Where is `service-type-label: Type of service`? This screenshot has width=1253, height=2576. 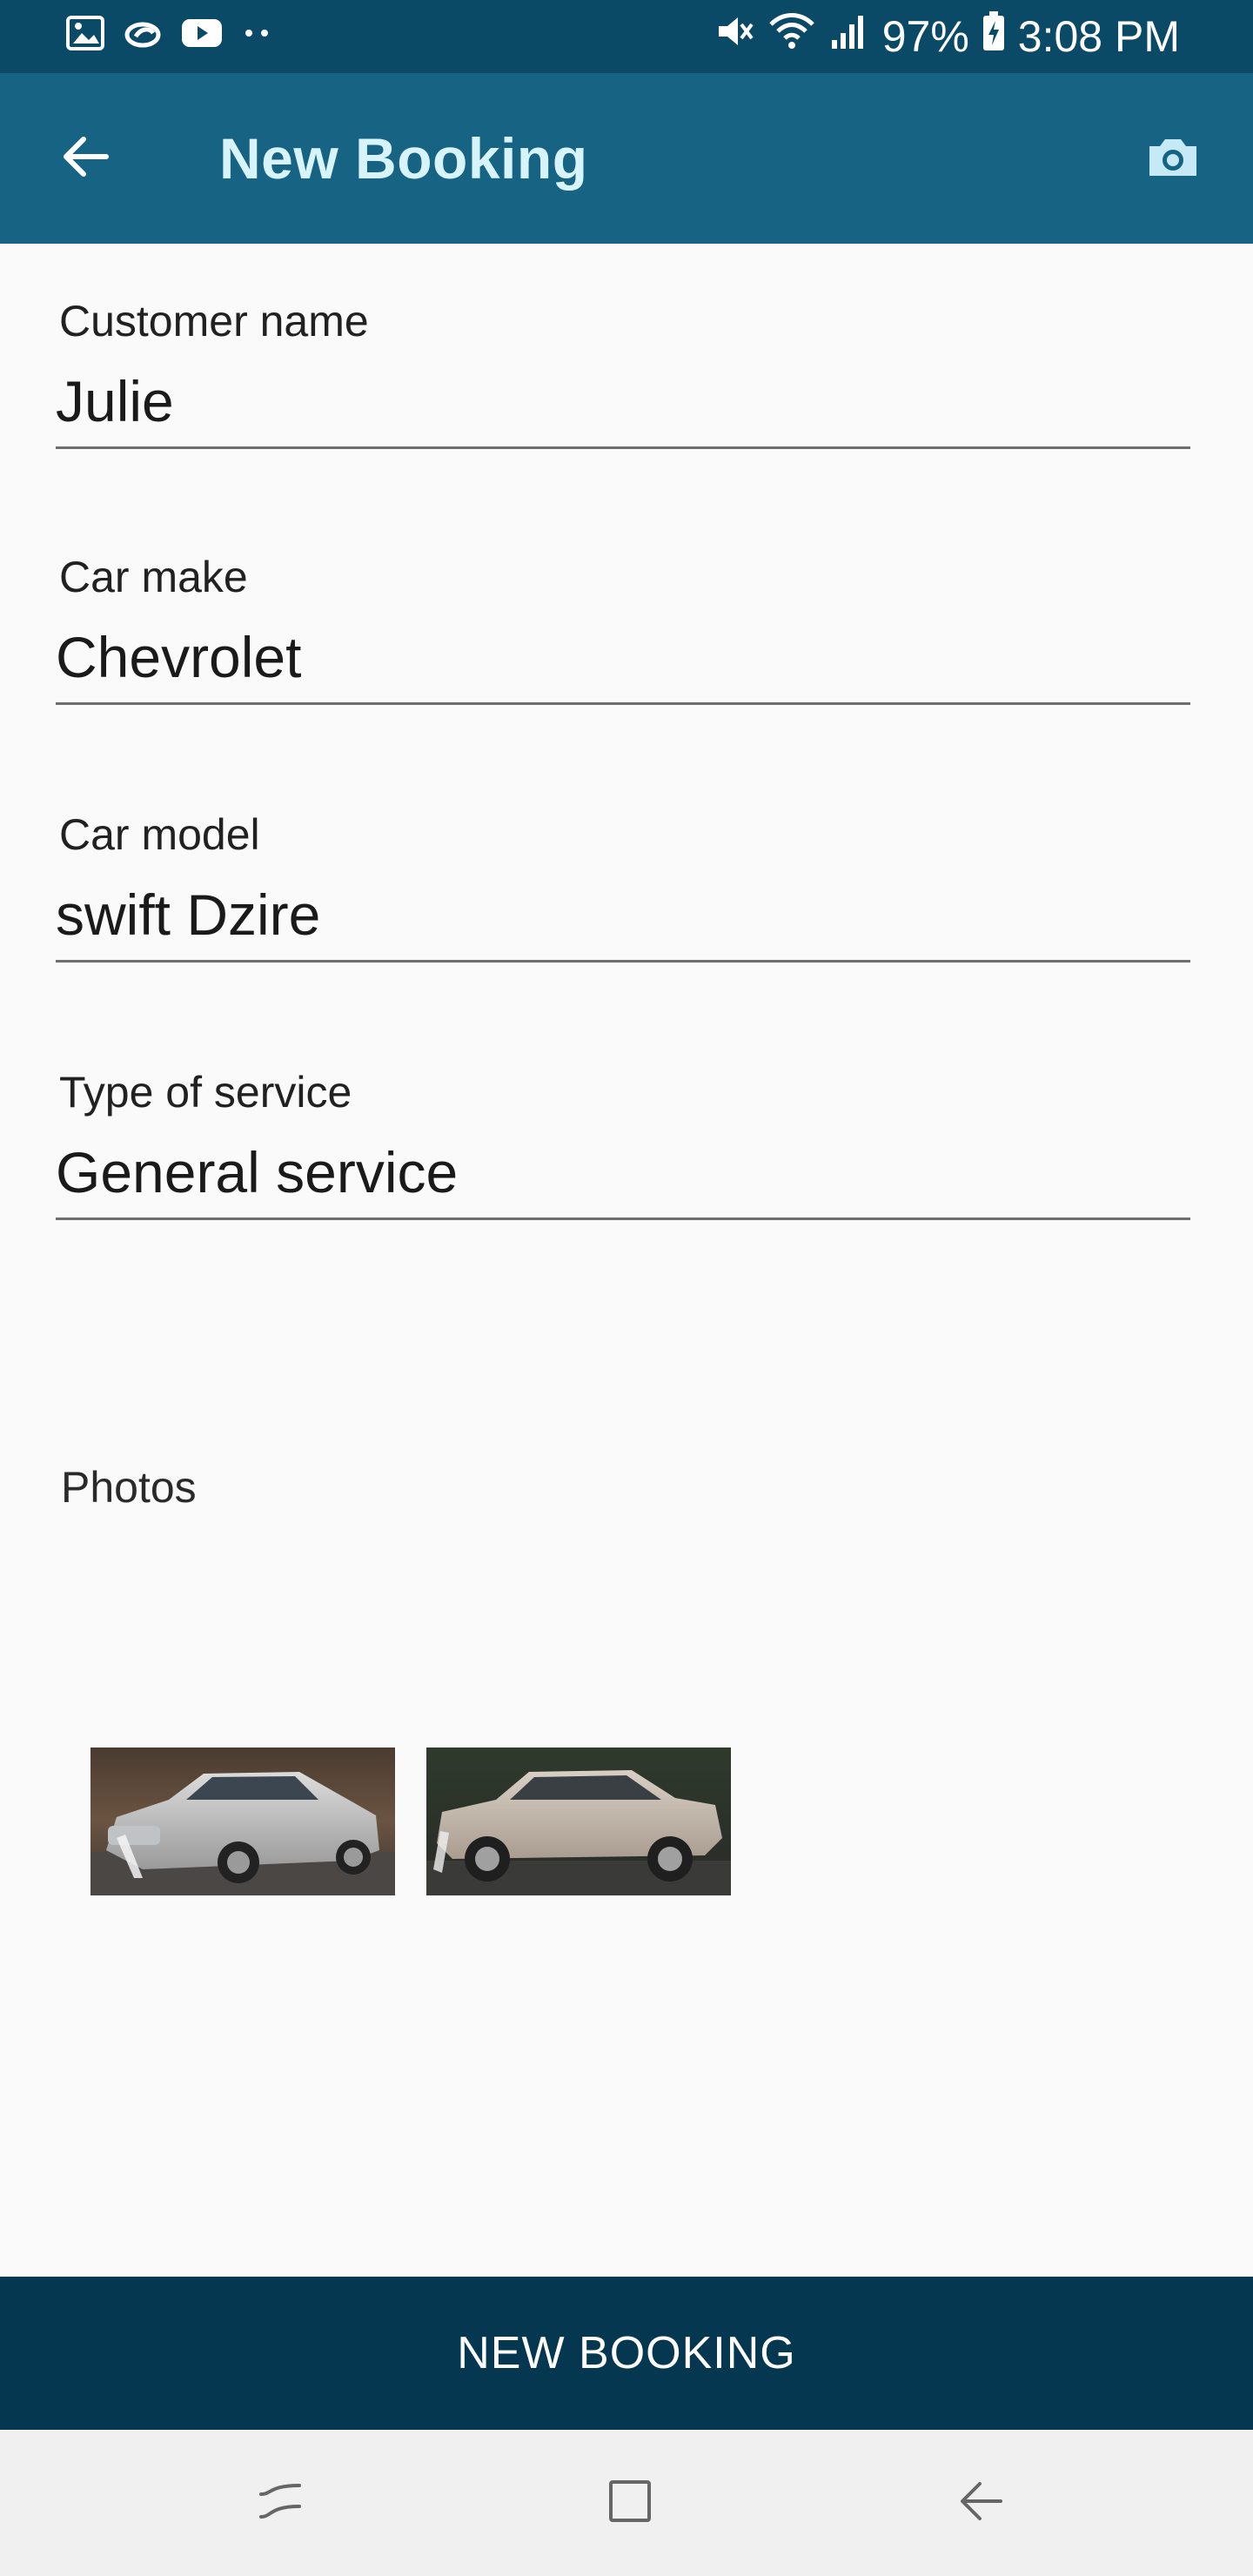 service-type-label: Type of service is located at coordinates (205, 1092).